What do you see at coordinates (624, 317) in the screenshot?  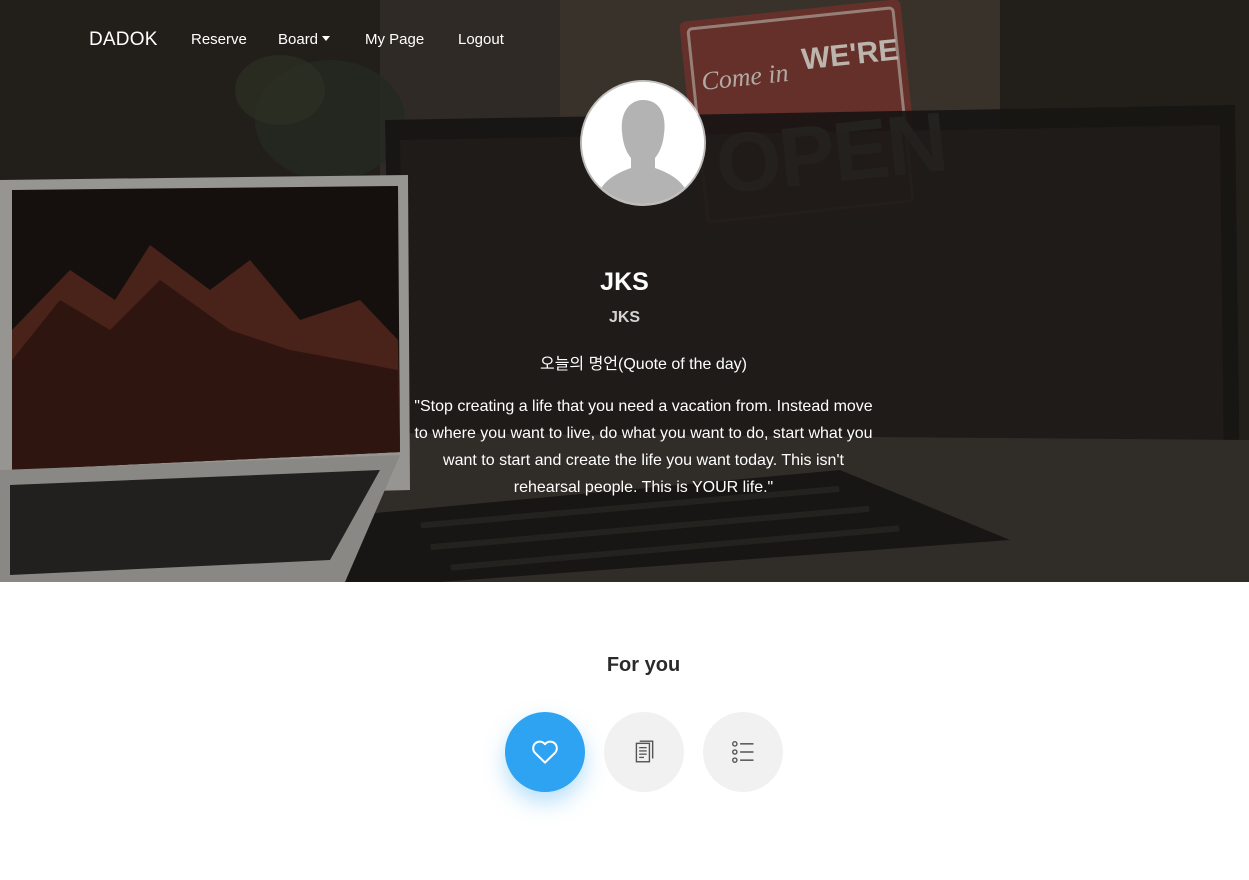 I see `profile-subtitle: JKS` at bounding box center [624, 317].